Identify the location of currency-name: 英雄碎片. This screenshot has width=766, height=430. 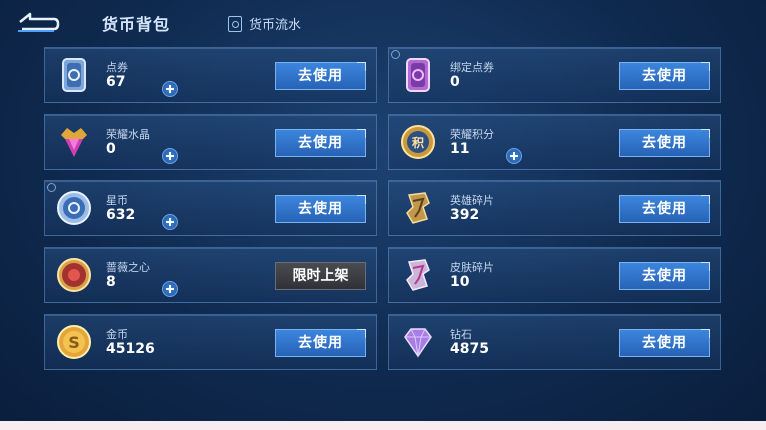
(472, 200).